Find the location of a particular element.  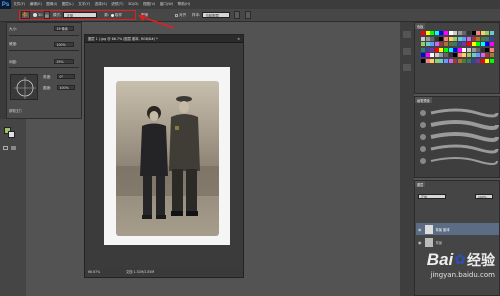

old-photo-image is located at coordinates (167, 158).